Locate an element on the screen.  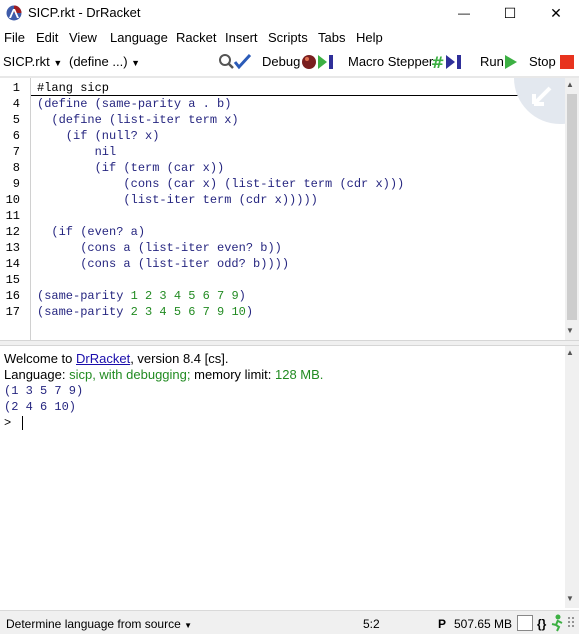
menu-scripts: Scripts is located at coordinates (288, 37).